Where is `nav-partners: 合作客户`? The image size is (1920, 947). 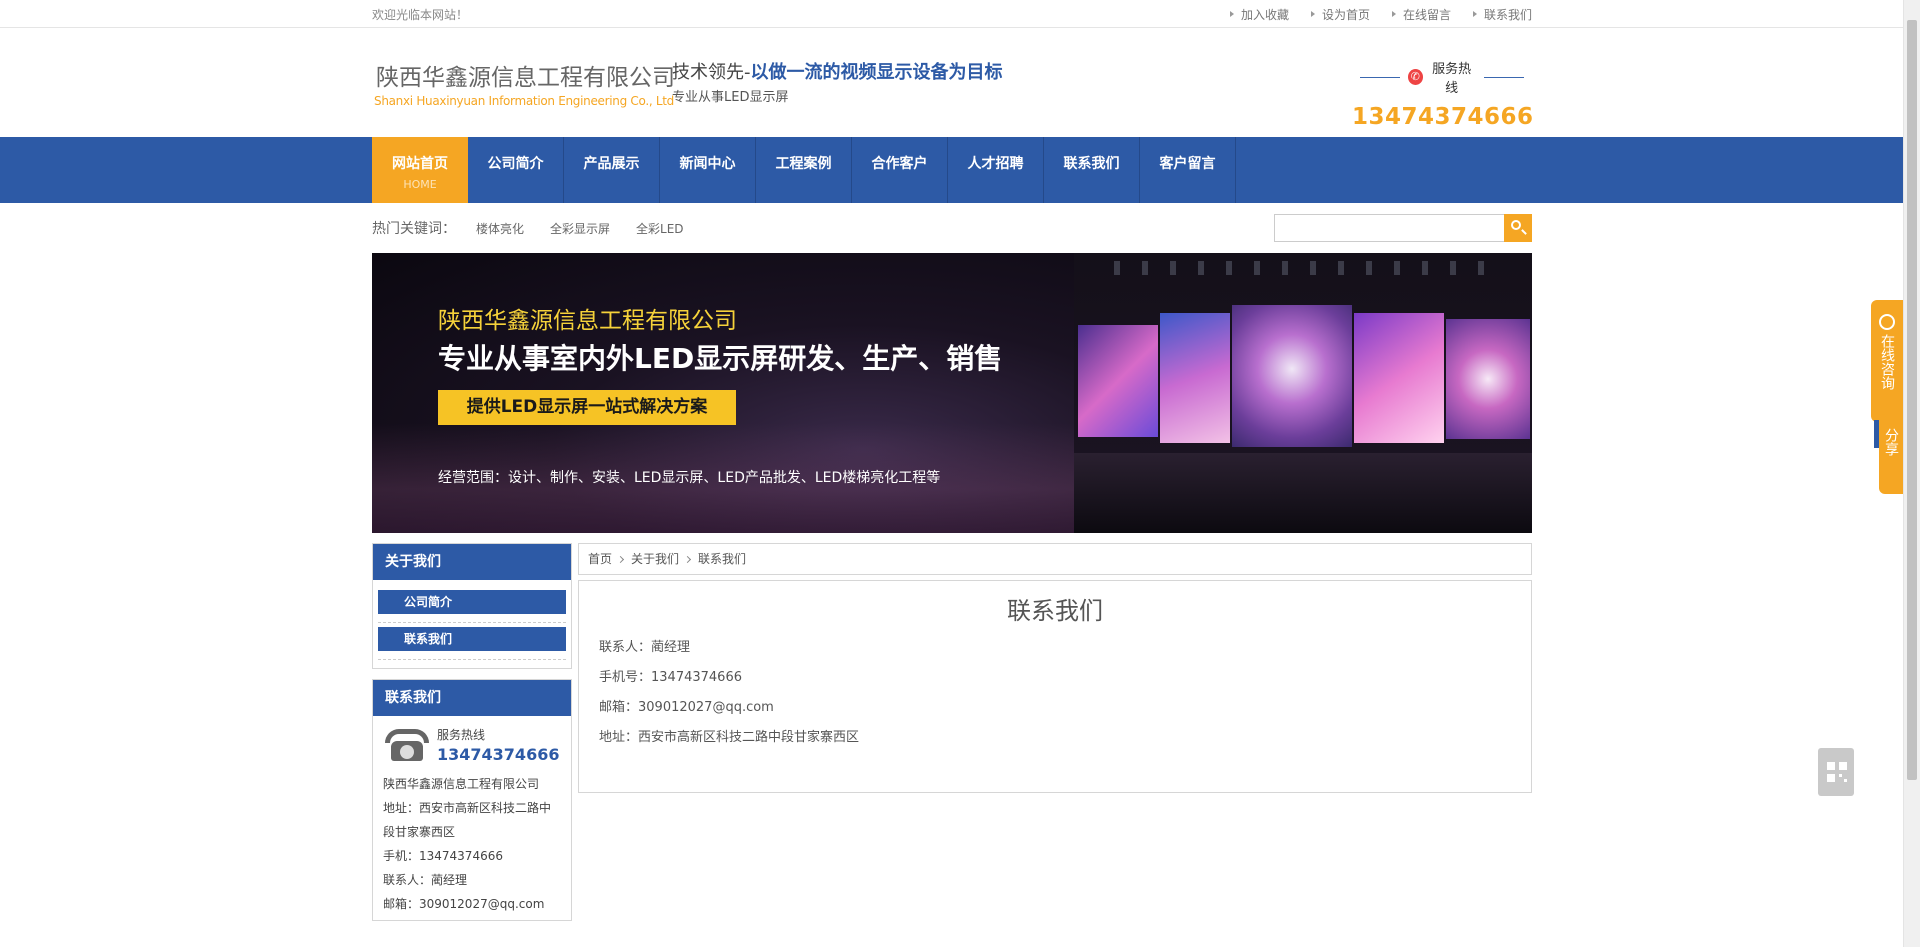
nav-partners: 合作客户 is located at coordinates (900, 170).